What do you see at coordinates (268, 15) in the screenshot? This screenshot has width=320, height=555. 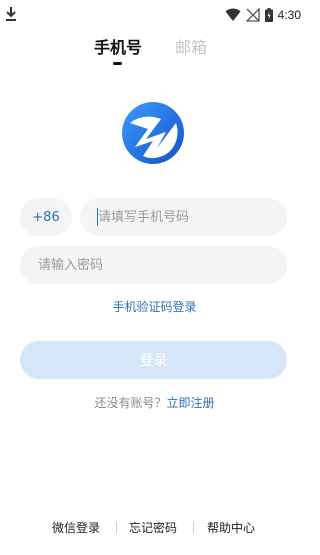 I see `battery-icon` at bounding box center [268, 15].